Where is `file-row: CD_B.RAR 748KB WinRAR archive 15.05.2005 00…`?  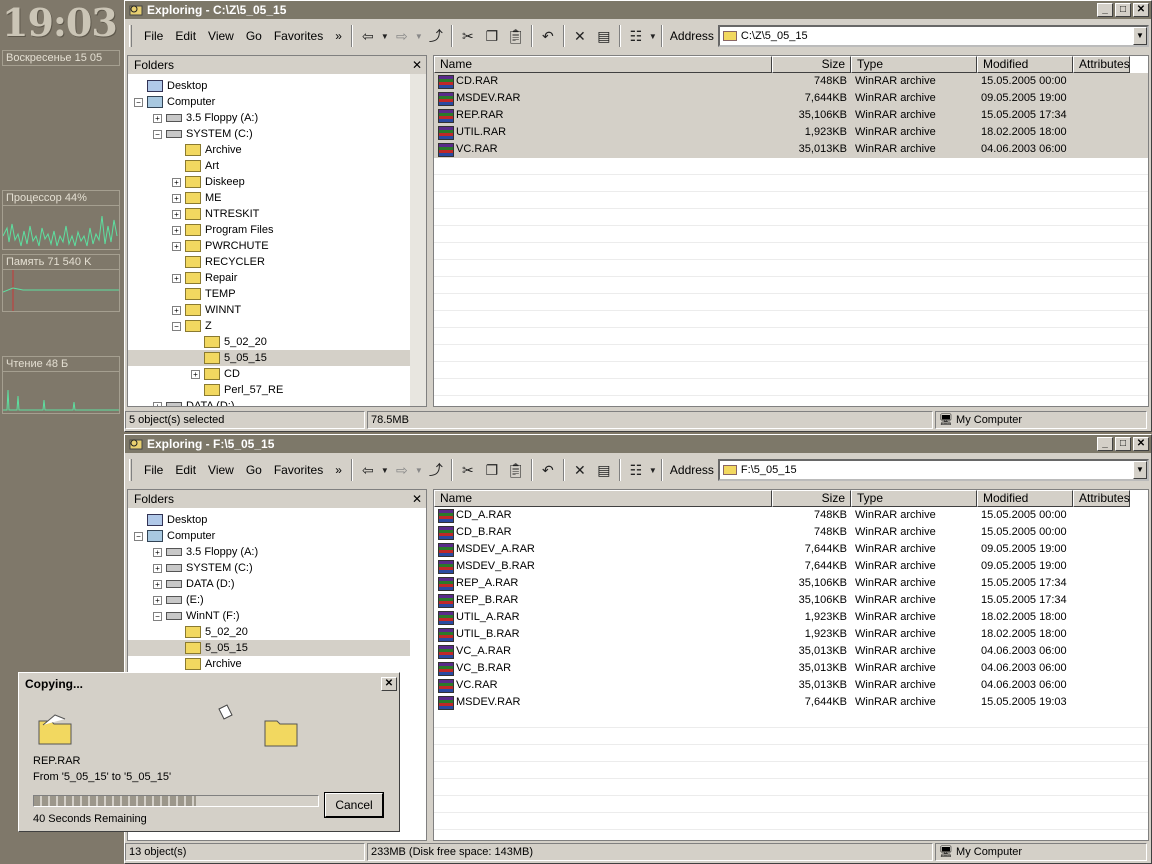 file-row: CD_B.RAR 748KB WinRAR archive 15.05.2005 00… is located at coordinates (791, 532).